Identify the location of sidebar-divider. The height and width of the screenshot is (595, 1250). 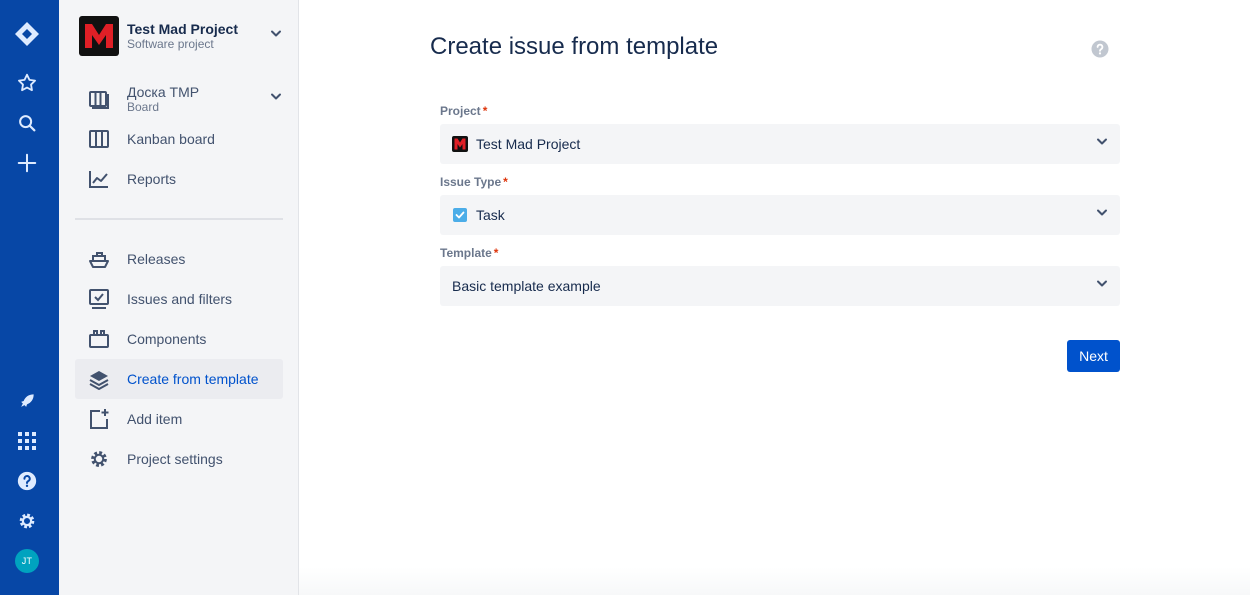
(179, 219).